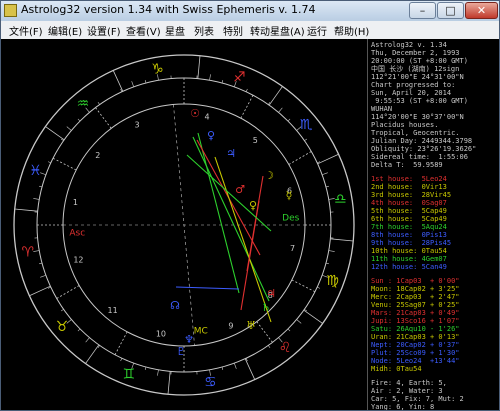 Image resolution: width=500 pixels, height=411 pixels. What do you see at coordinates (239, 77) in the screenshot?
I see `zodiac-sign-glyph: ♐` at bounding box center [239, 77].